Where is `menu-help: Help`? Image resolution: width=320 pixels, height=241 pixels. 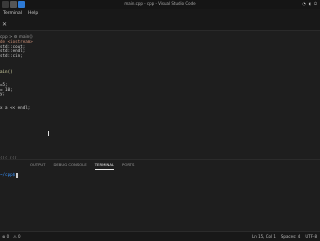 menu-help: Help is located at coordinates (33, 13).